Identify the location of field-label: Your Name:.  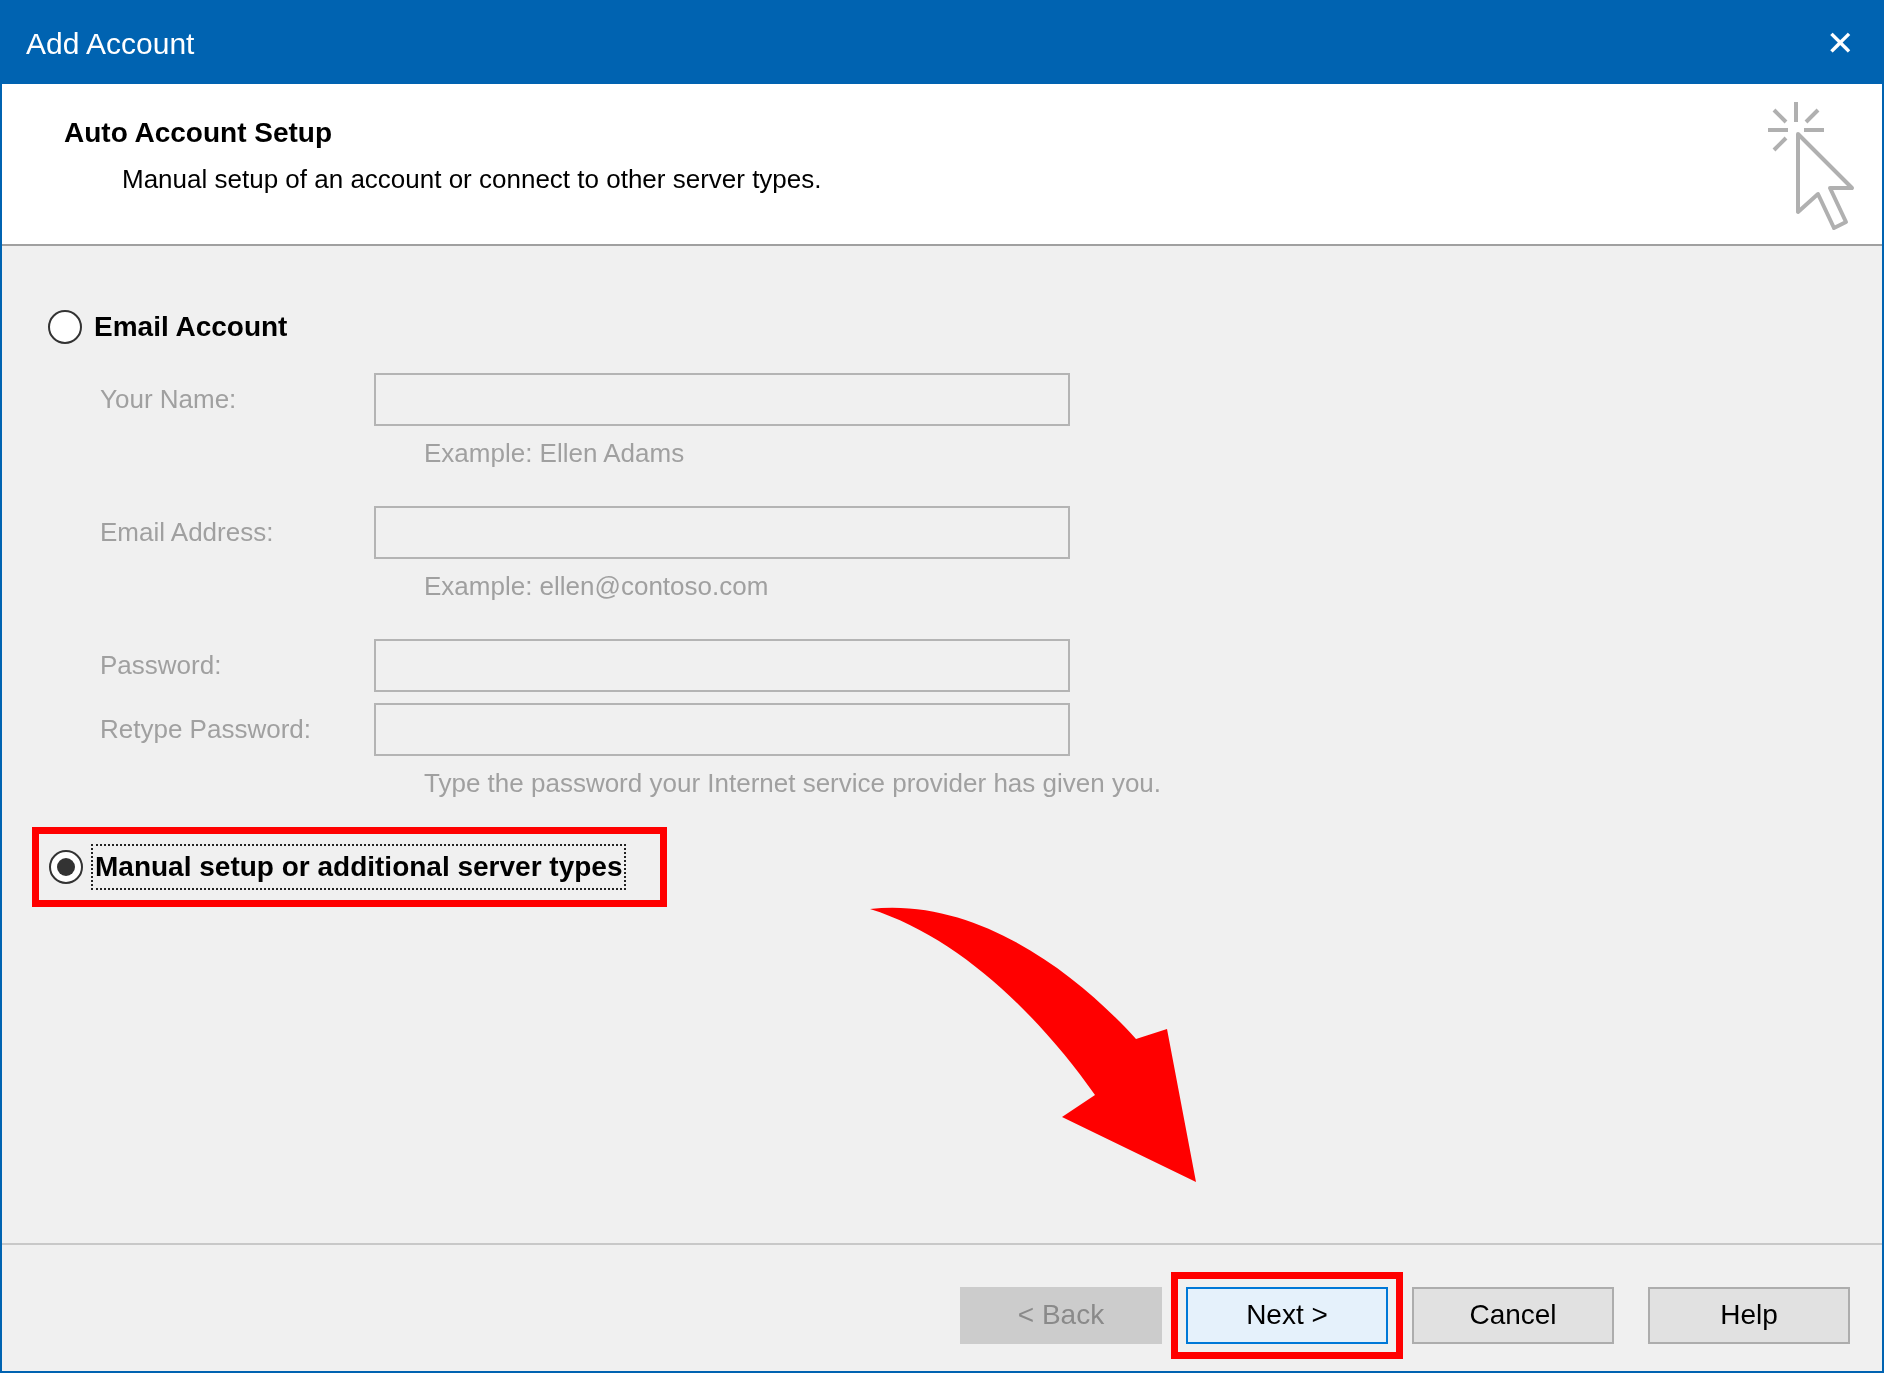
(169, 399).